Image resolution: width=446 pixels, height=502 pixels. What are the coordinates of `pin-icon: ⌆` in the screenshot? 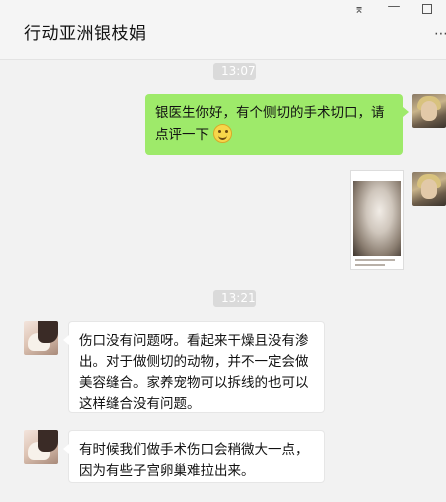 It's located at (359, 9).